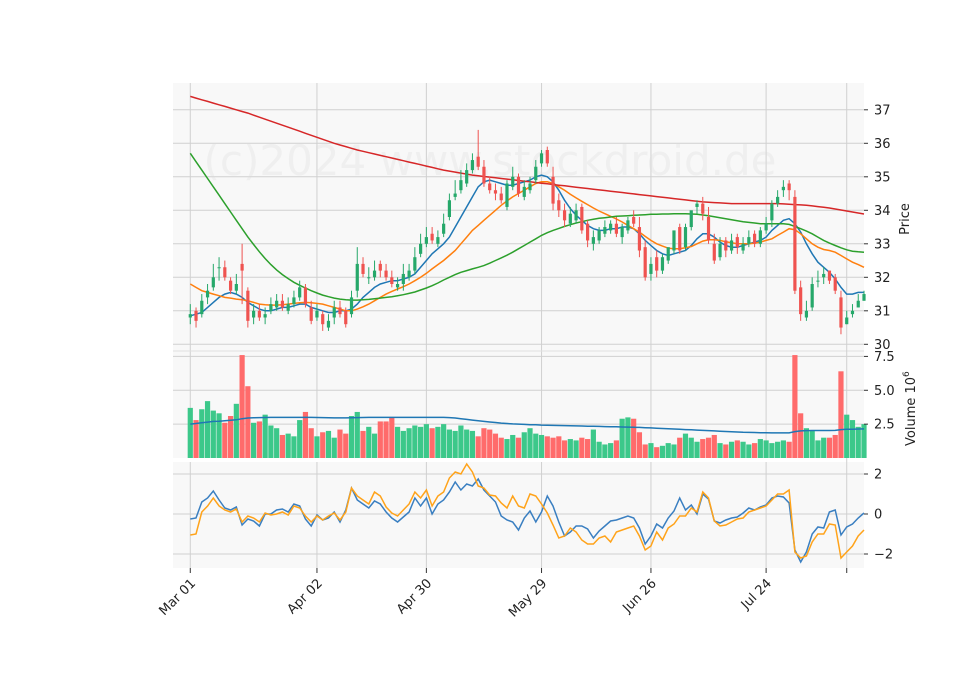 The image size is (960, 690). What do you see at coordinates (518, 515) in the screenshot?
I see `oscillator-panel-bg` at bounding box center [518, 515].